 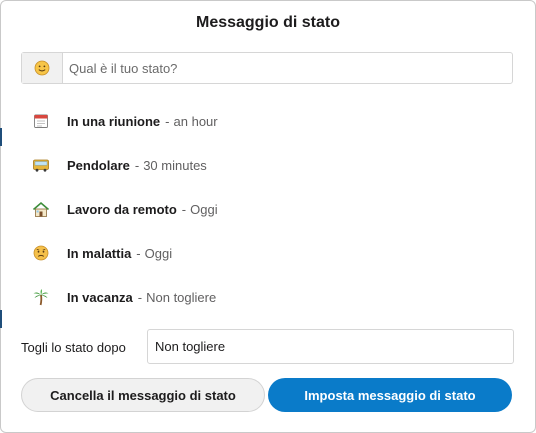 I want to click on emoji-picker-button, so click(x=42, y=68).